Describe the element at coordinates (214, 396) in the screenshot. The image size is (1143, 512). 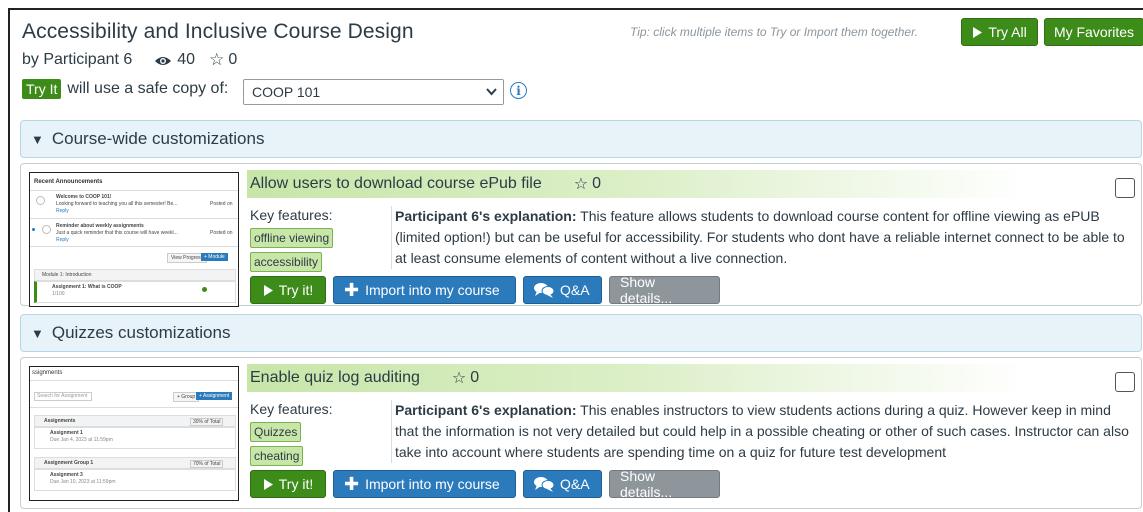
I see `thumb-text: + Assignment` at that location.